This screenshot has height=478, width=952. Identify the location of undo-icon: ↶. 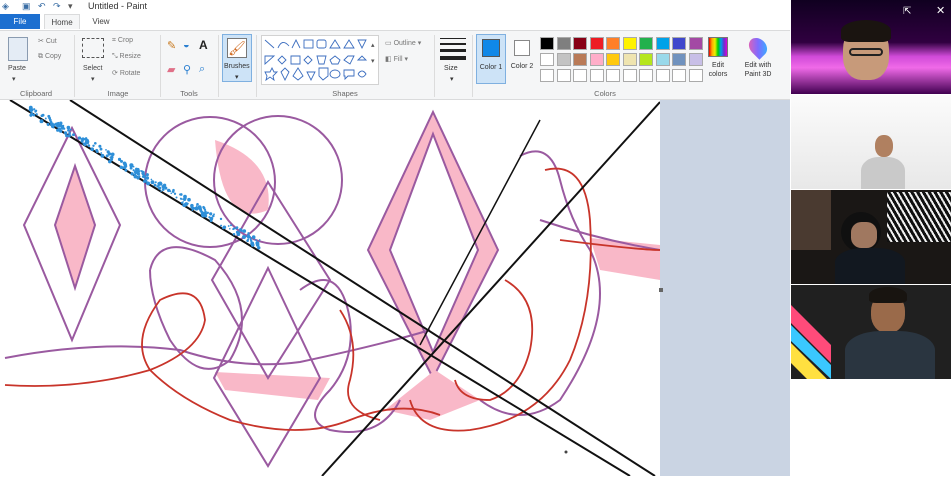
(42, 6).